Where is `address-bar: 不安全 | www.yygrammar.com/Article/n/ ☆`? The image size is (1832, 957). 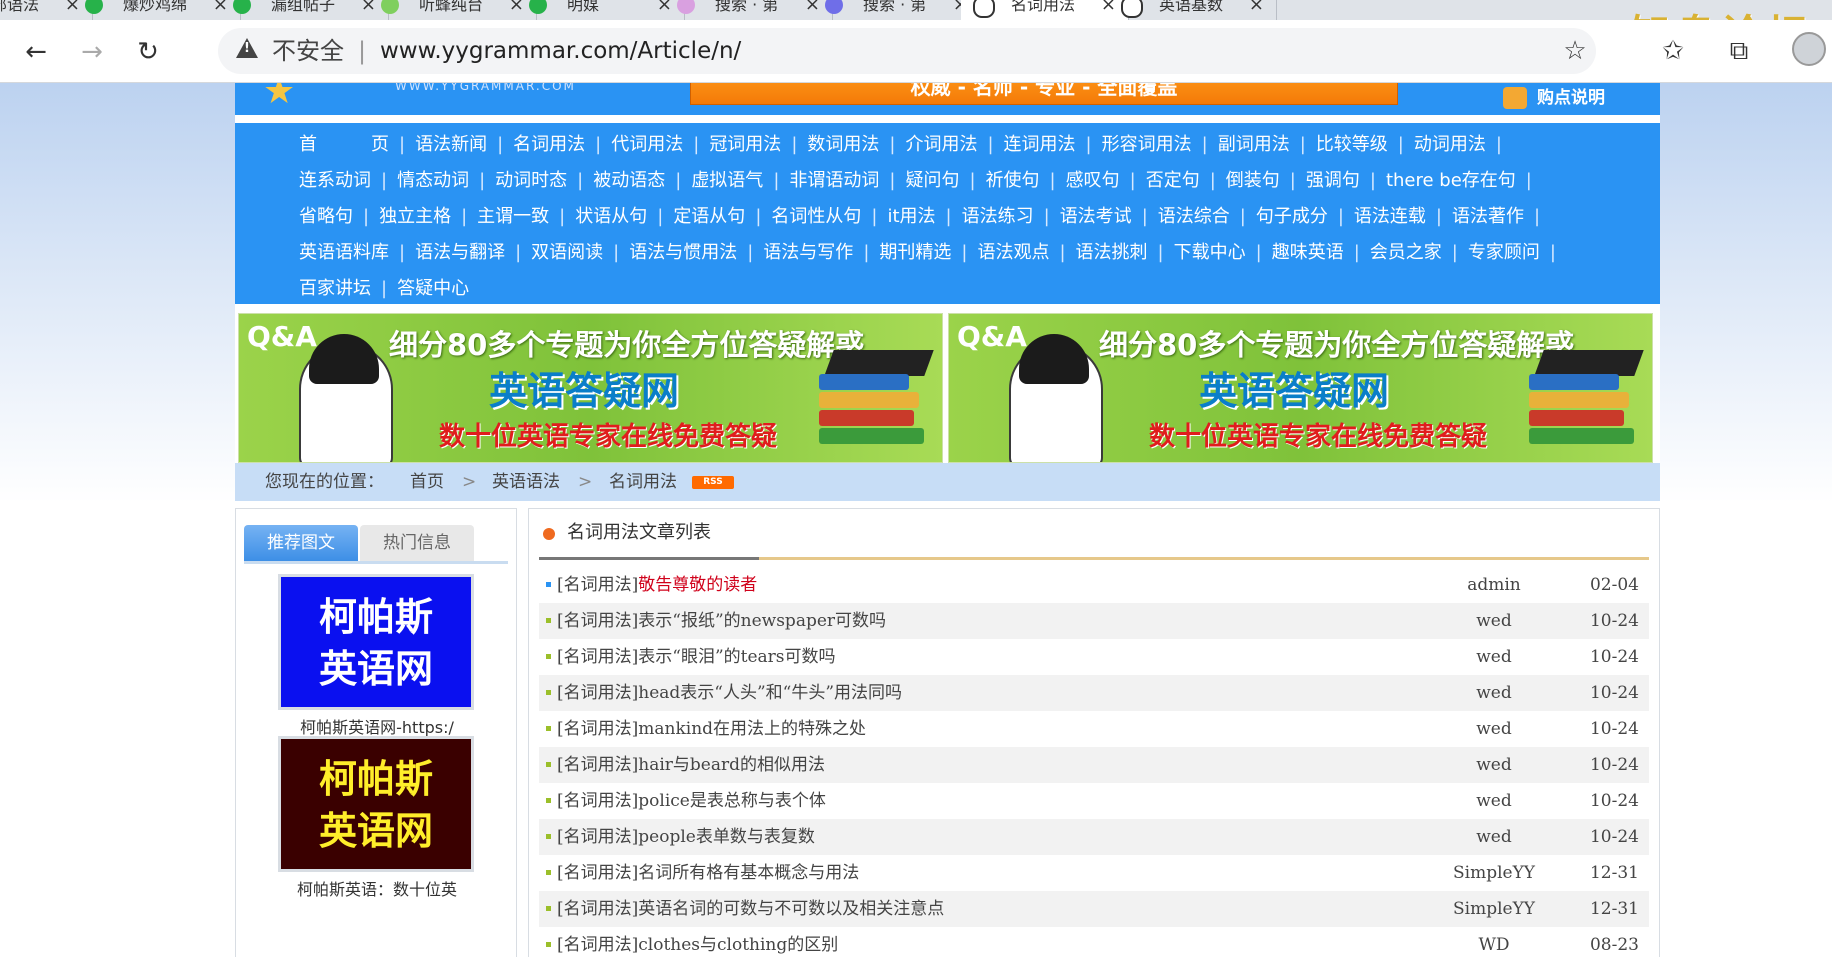
address-bar: 不安全 | www.yygrammar.com/Article/n/ ☆ is located at coordinates (907, 51).